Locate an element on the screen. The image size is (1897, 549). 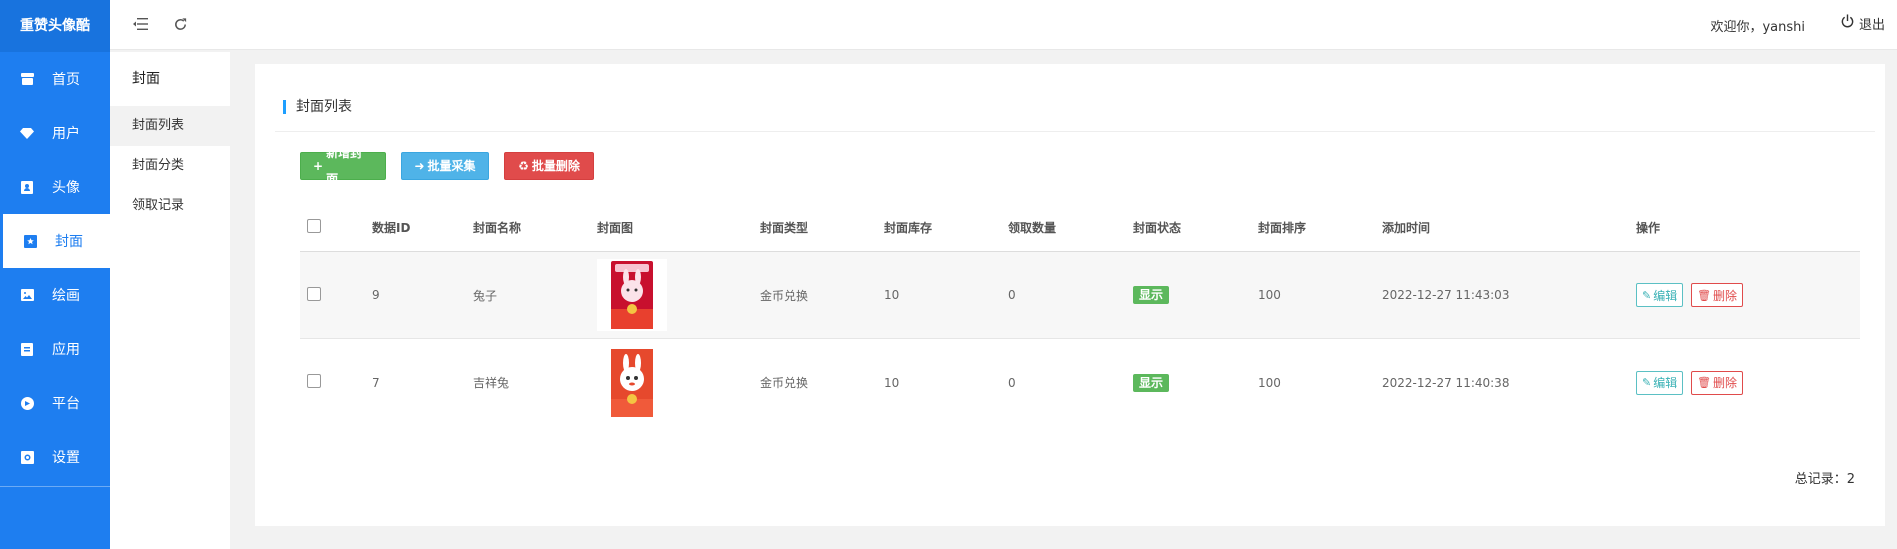
add-cover-label: 新增封面 is located at coordinates (344, 166).